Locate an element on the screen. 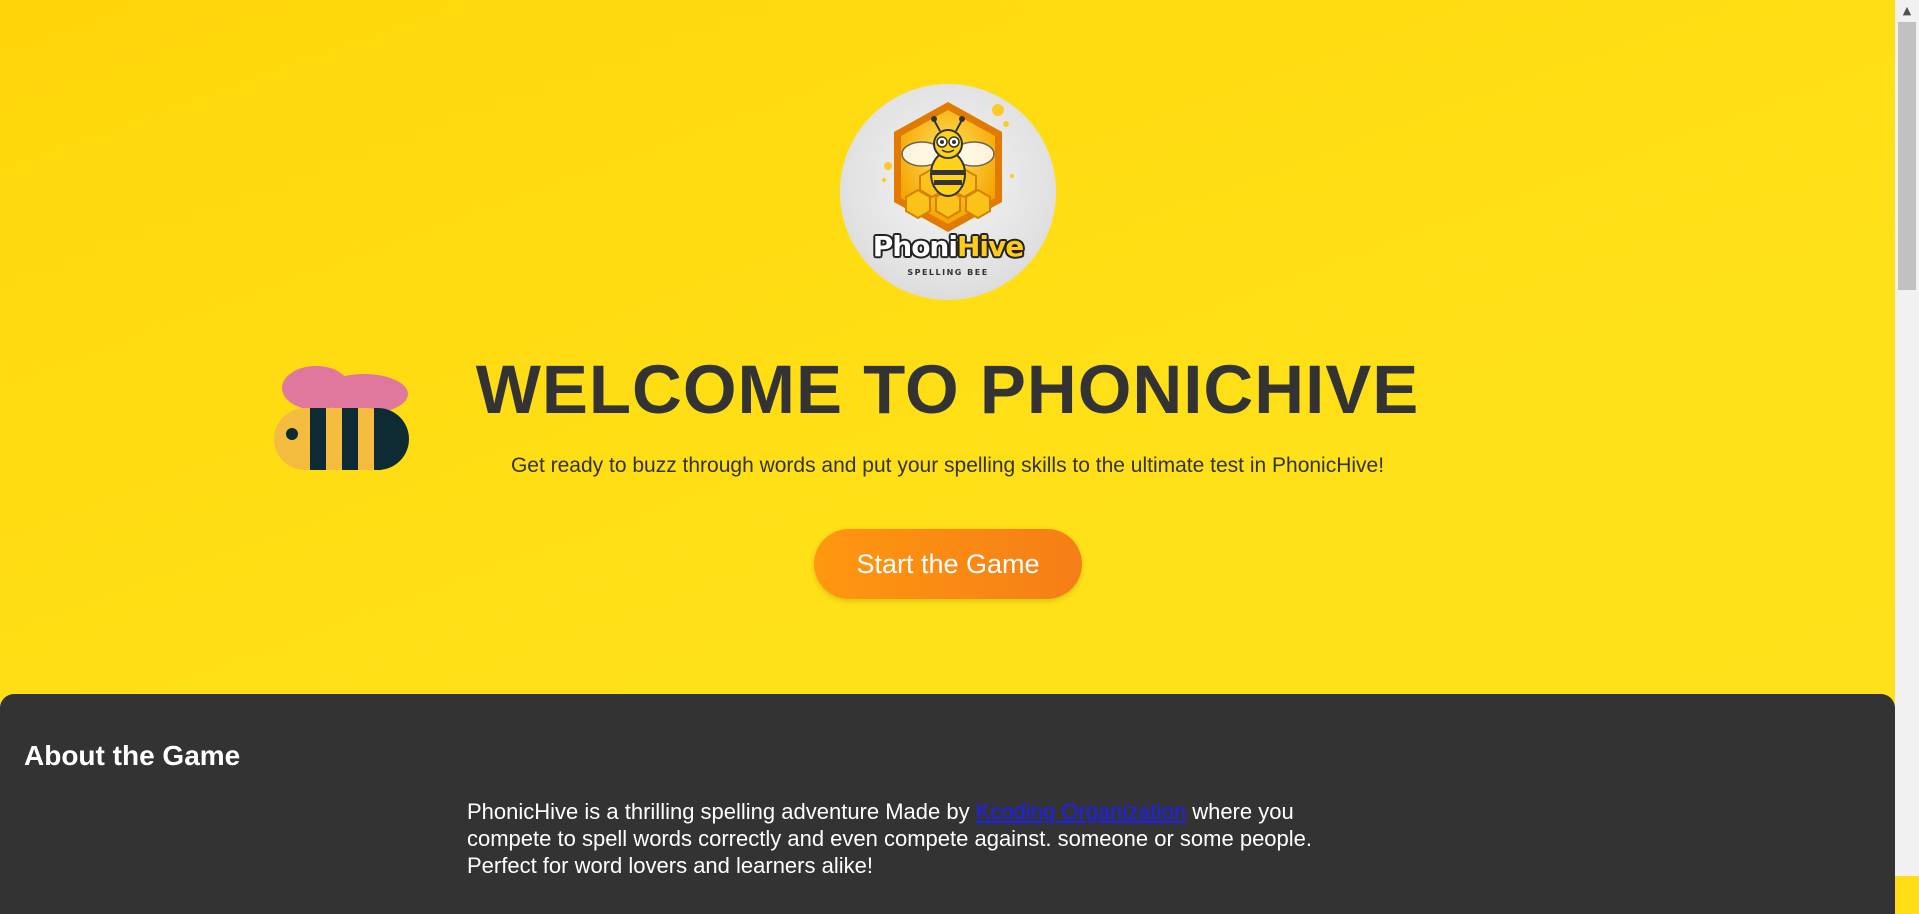  kcoding-link: Kcoding Organization is located at coordinates (1081, 811).